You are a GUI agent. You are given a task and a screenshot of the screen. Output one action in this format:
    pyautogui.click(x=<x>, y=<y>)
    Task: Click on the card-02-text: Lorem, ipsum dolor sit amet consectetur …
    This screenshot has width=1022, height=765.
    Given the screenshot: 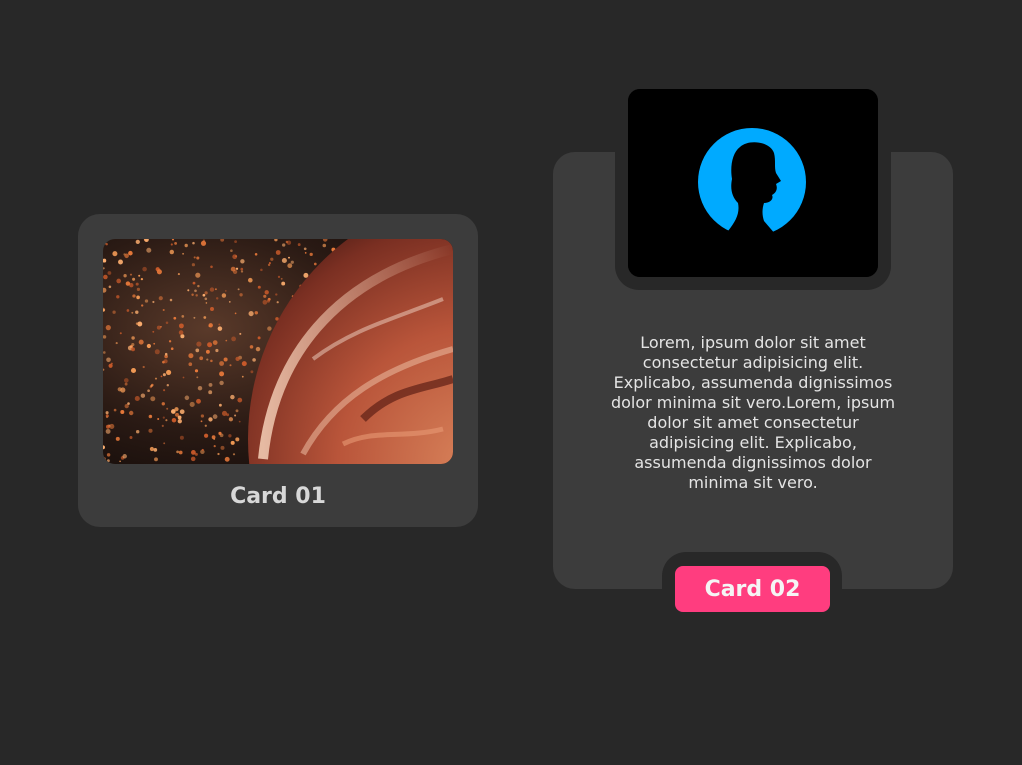 What is the action you would take?
    pyautogui.click(x=753, y=412)
    